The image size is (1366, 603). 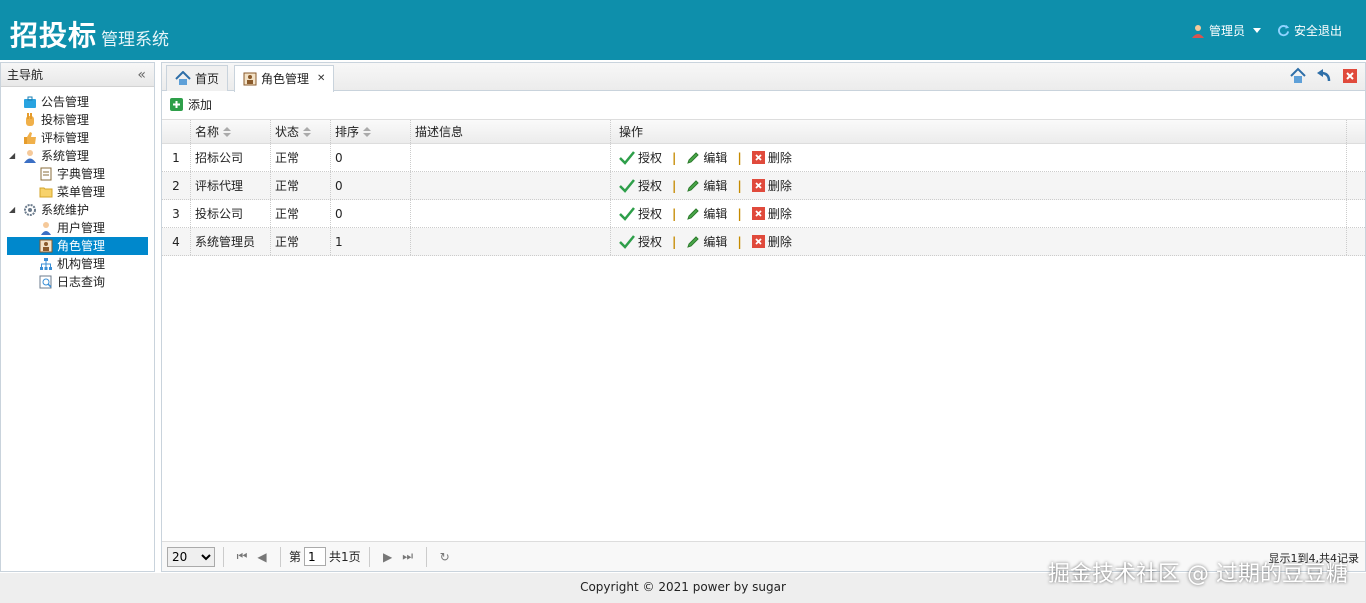 What do you see at coordinates (321, 79) in the screenshot?
I see `close-tab-icon: ✕` at bounding box center [321, 79].